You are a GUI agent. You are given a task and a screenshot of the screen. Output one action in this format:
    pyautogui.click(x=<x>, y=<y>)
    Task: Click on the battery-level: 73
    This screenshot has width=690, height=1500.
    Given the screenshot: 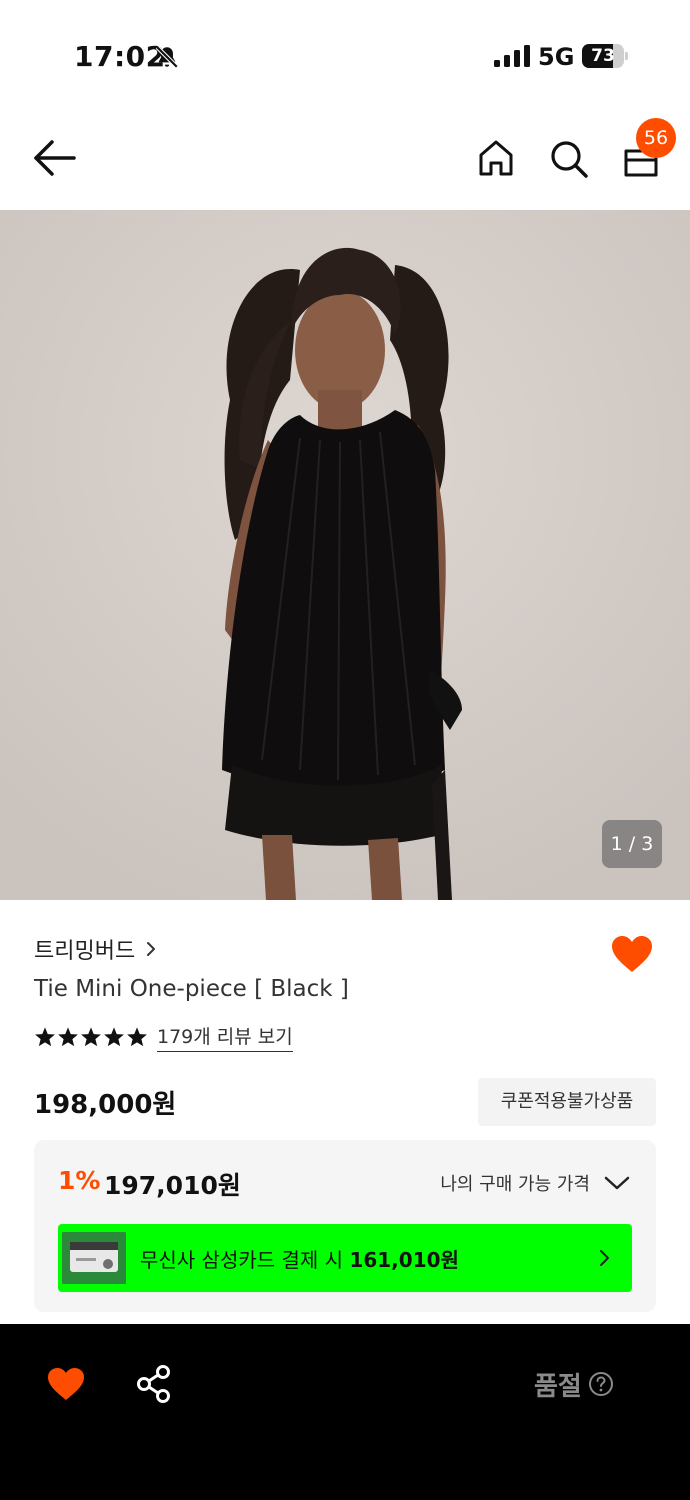 What is the action you would take?
    pyautogui.click(x=603, y=56)
    